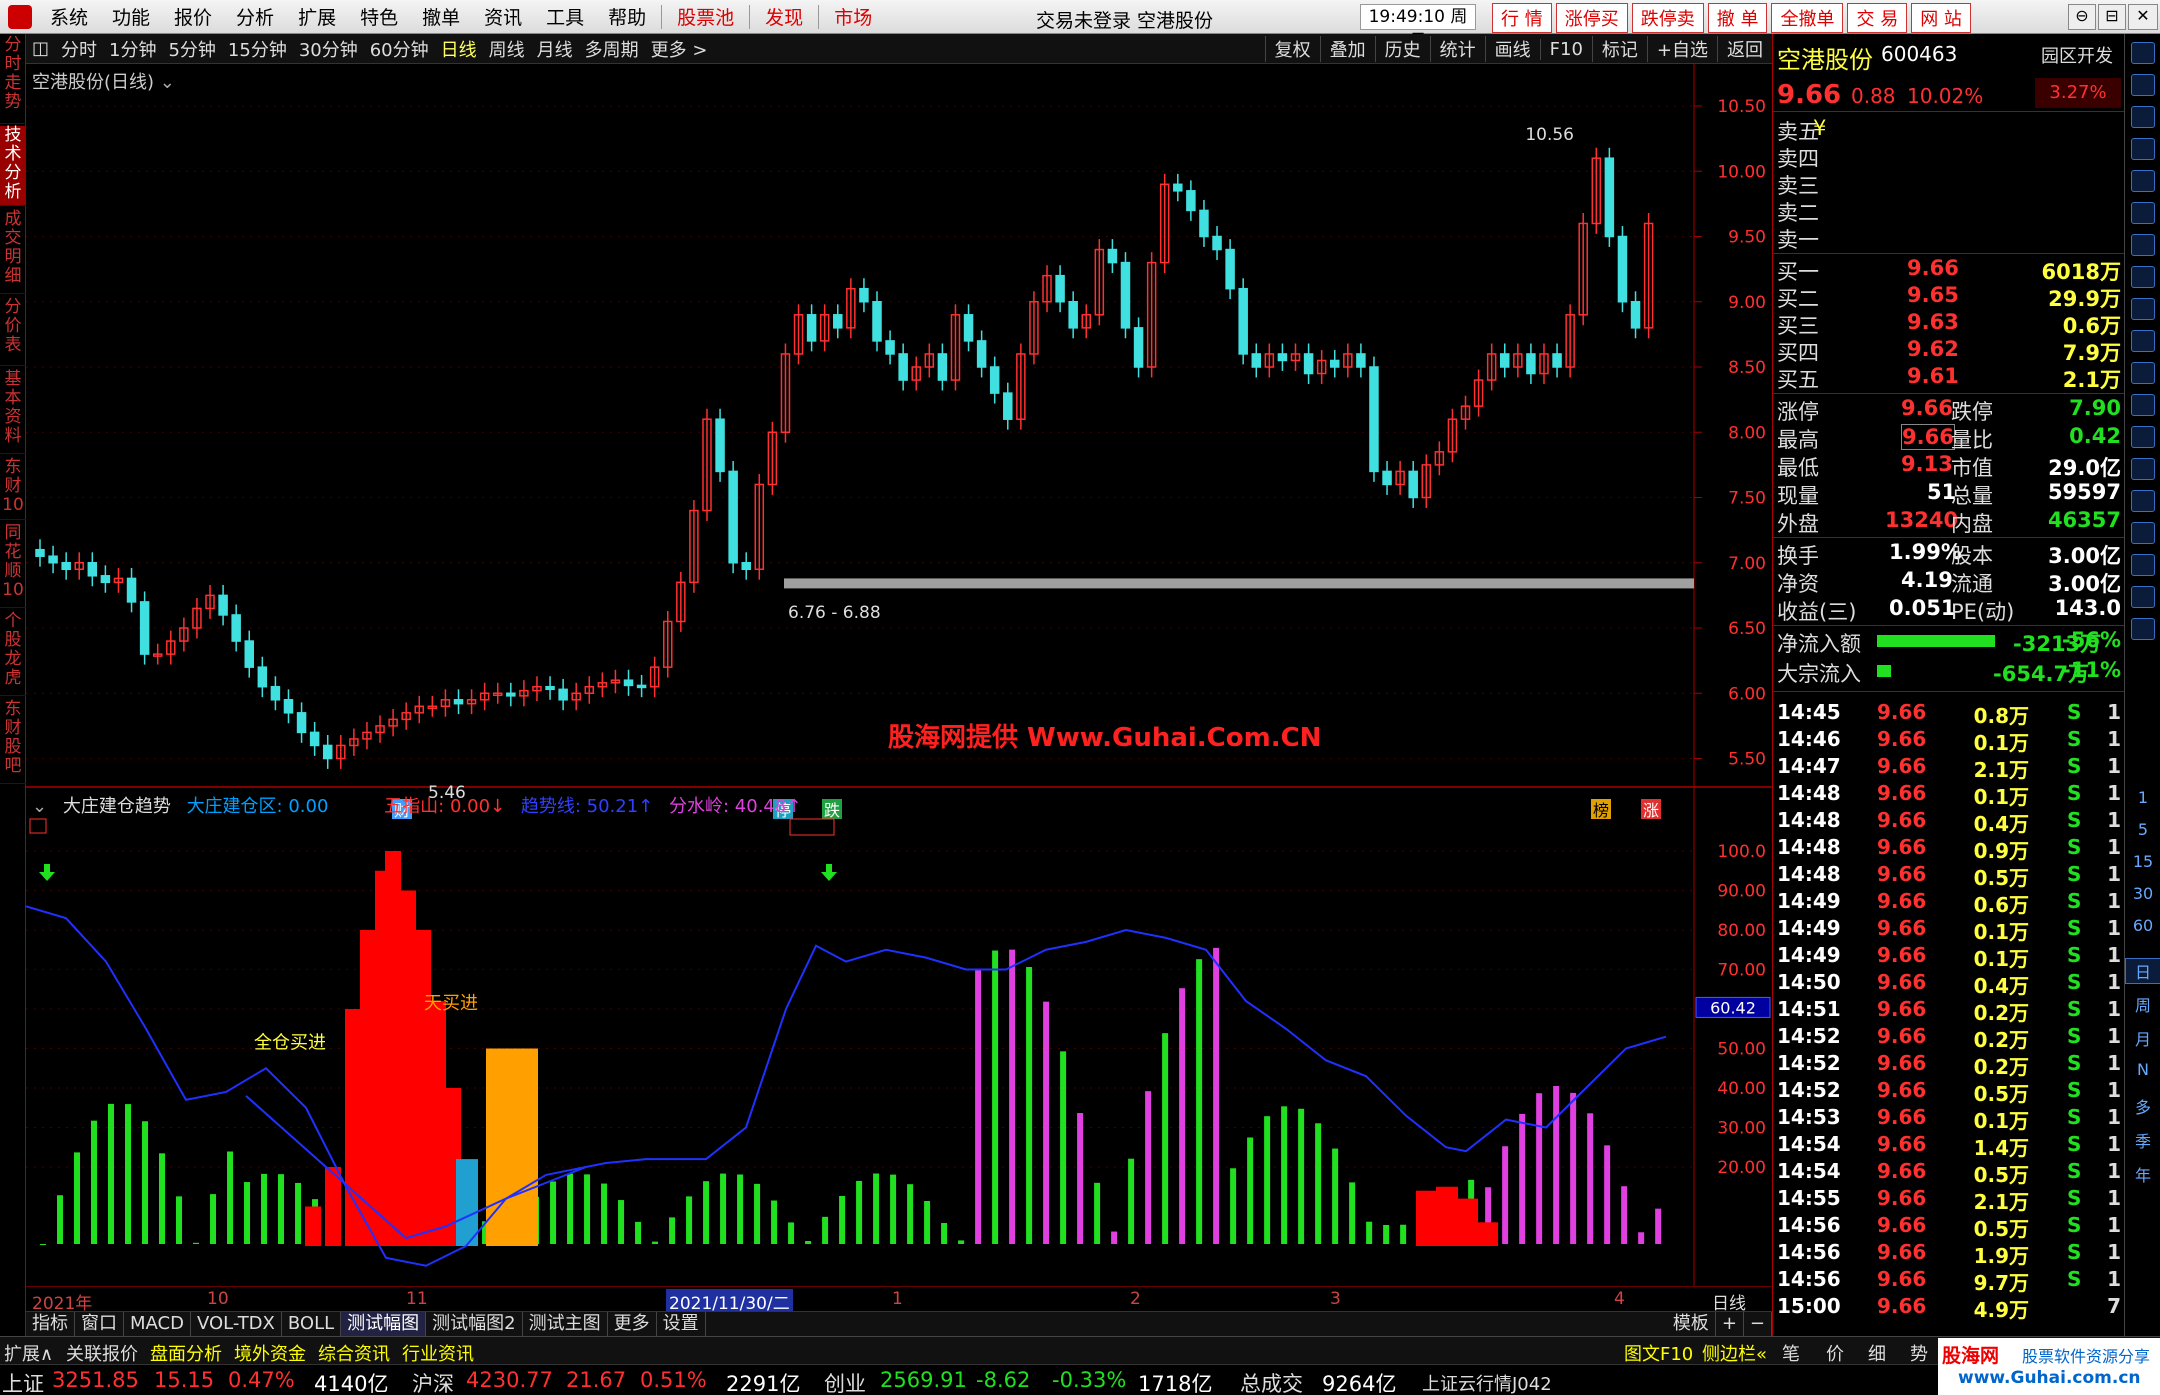 The height and width of the screenshot is (1395, 2160). I want to click on period-season: 季, so click(2142, 1140).